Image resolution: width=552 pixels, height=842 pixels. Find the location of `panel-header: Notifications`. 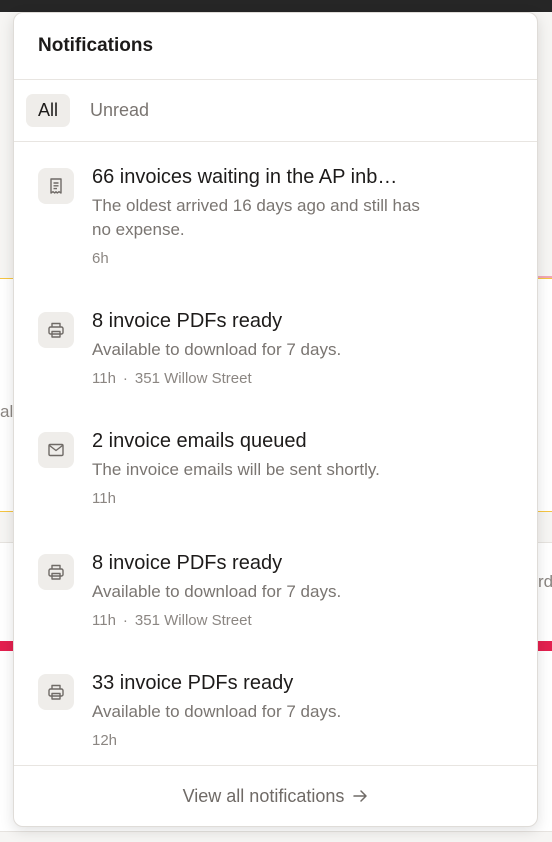

panel-header: Notifications is located at coordinates (275, 46).